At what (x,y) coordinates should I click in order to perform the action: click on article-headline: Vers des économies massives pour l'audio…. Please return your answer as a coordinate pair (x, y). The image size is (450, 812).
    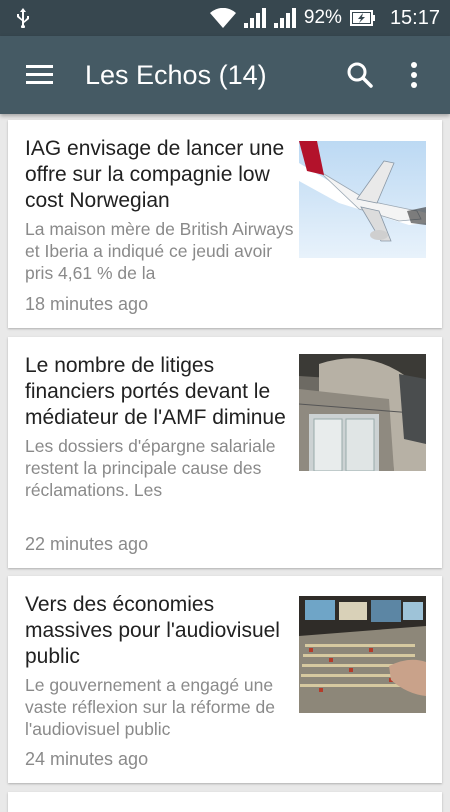
    Looking at the image, I should click on (152, 630).